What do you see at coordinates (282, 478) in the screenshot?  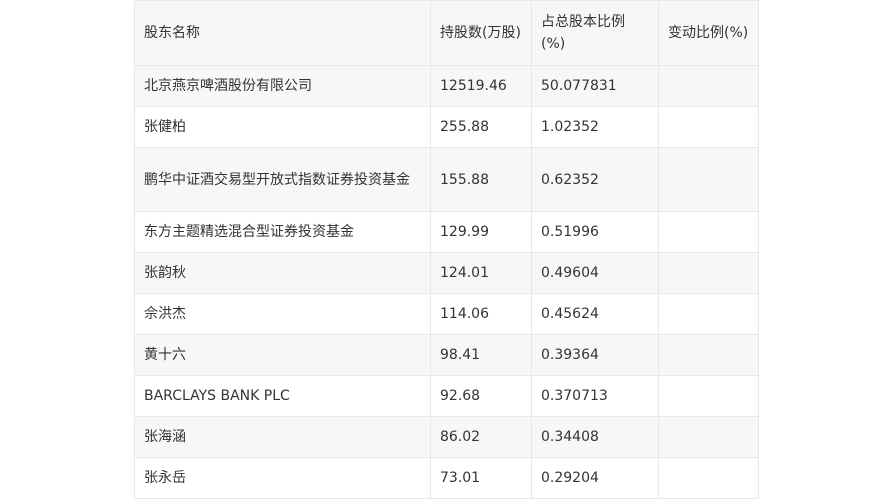 I see `cell-name: 张永岳` at bounding box center [282, 478].